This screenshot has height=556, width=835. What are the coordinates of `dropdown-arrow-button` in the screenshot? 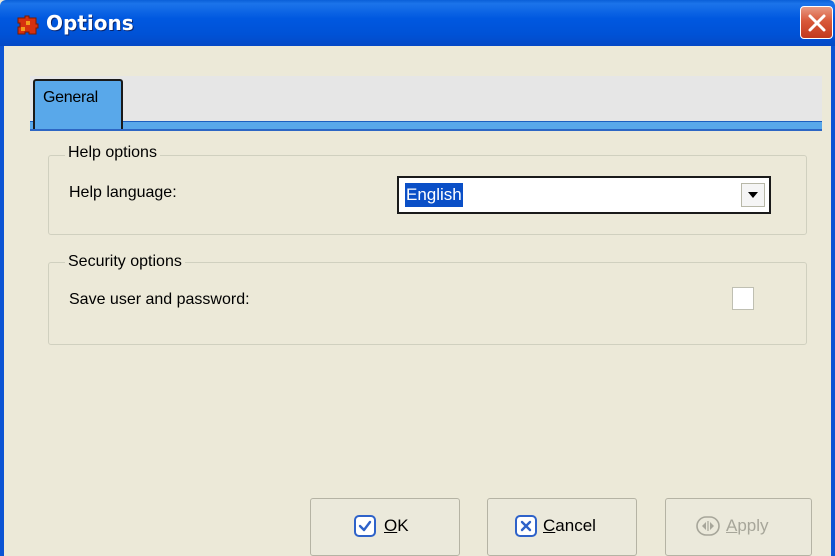 It's located at (753, 195).